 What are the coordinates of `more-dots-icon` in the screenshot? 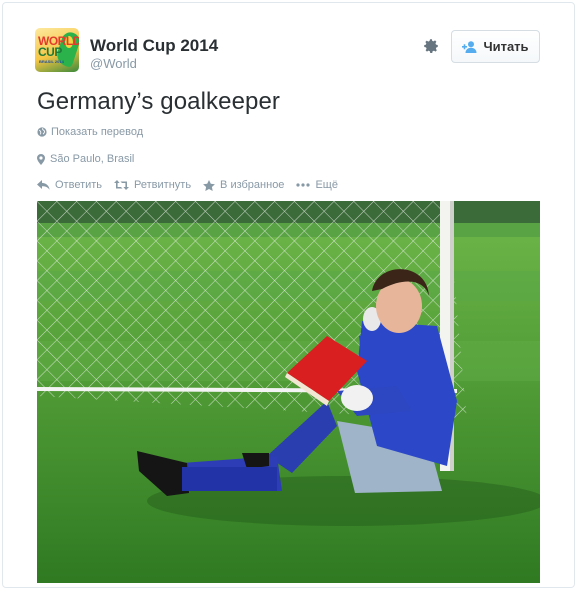 It's located at (303, 185).